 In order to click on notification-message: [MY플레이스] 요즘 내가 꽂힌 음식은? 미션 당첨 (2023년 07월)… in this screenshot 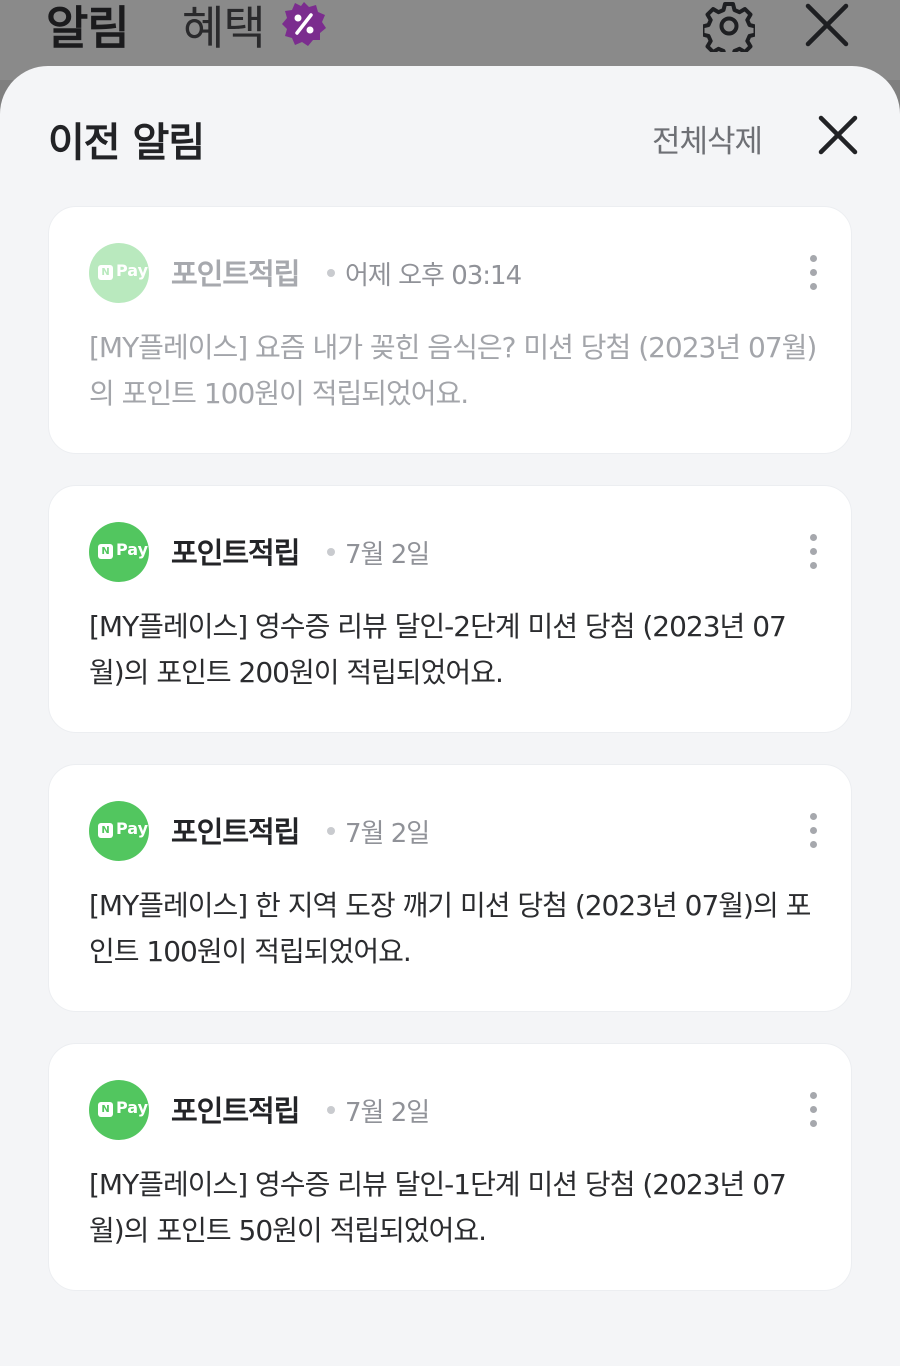, I will do `click(453, 370)`.